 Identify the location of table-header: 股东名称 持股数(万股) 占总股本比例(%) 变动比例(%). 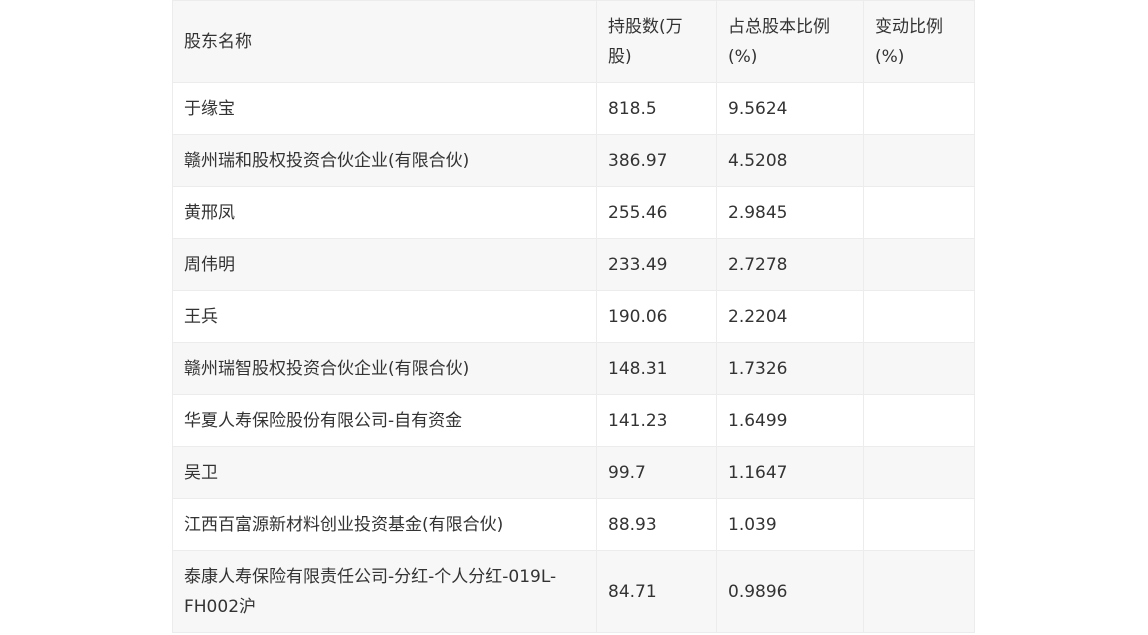
(573, 41).